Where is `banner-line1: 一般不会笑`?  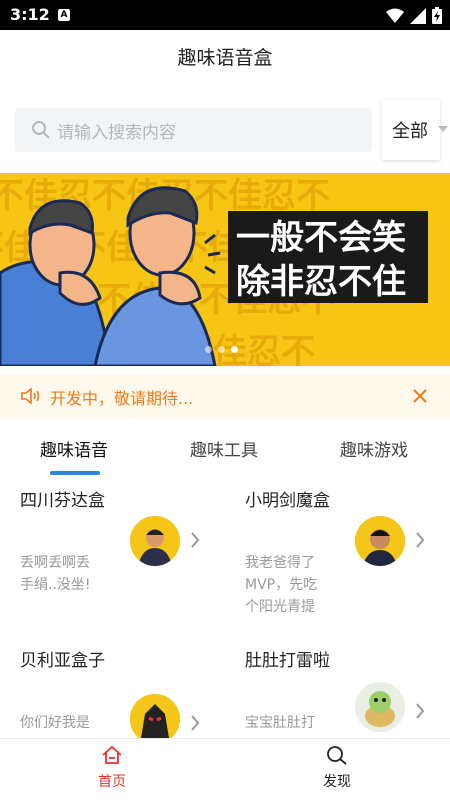
banner-line1: 一般不会笑 is located at coordinates (321, 238).